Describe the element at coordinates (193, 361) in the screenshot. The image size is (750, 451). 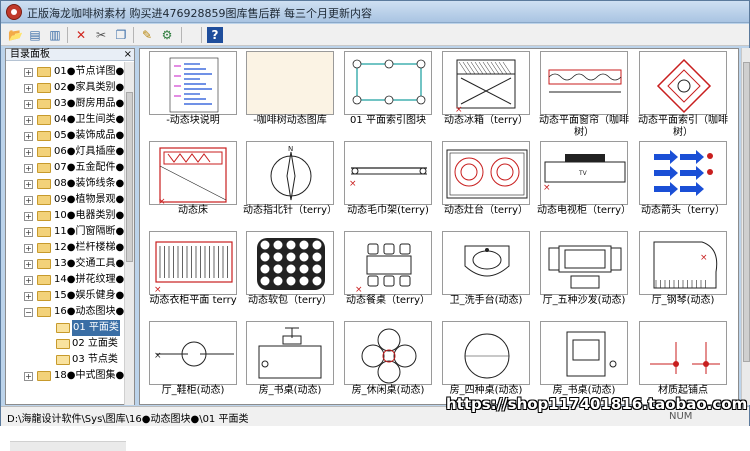
I see `block-item: × 厅_鞋柜(动态)` at that location.